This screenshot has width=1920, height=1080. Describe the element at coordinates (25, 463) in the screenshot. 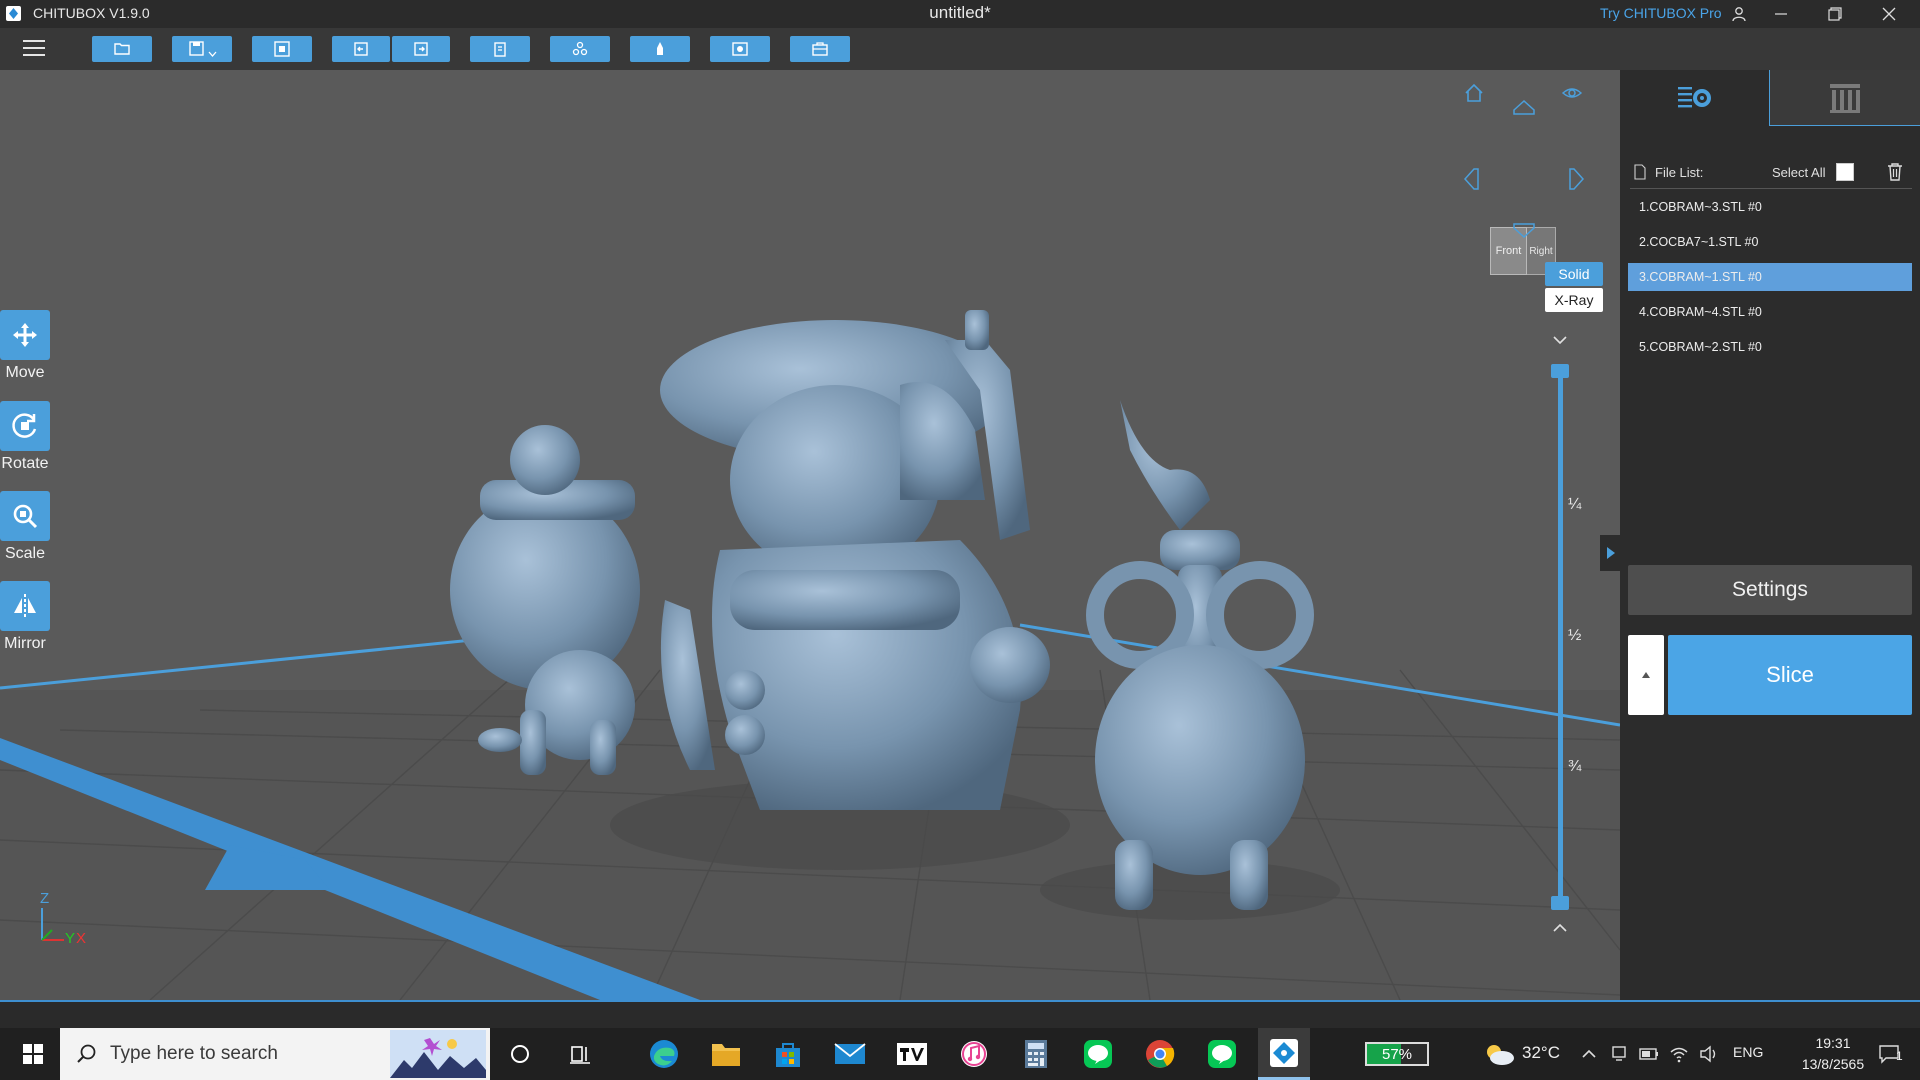

I see `rotate-label: Rotate` at that location.